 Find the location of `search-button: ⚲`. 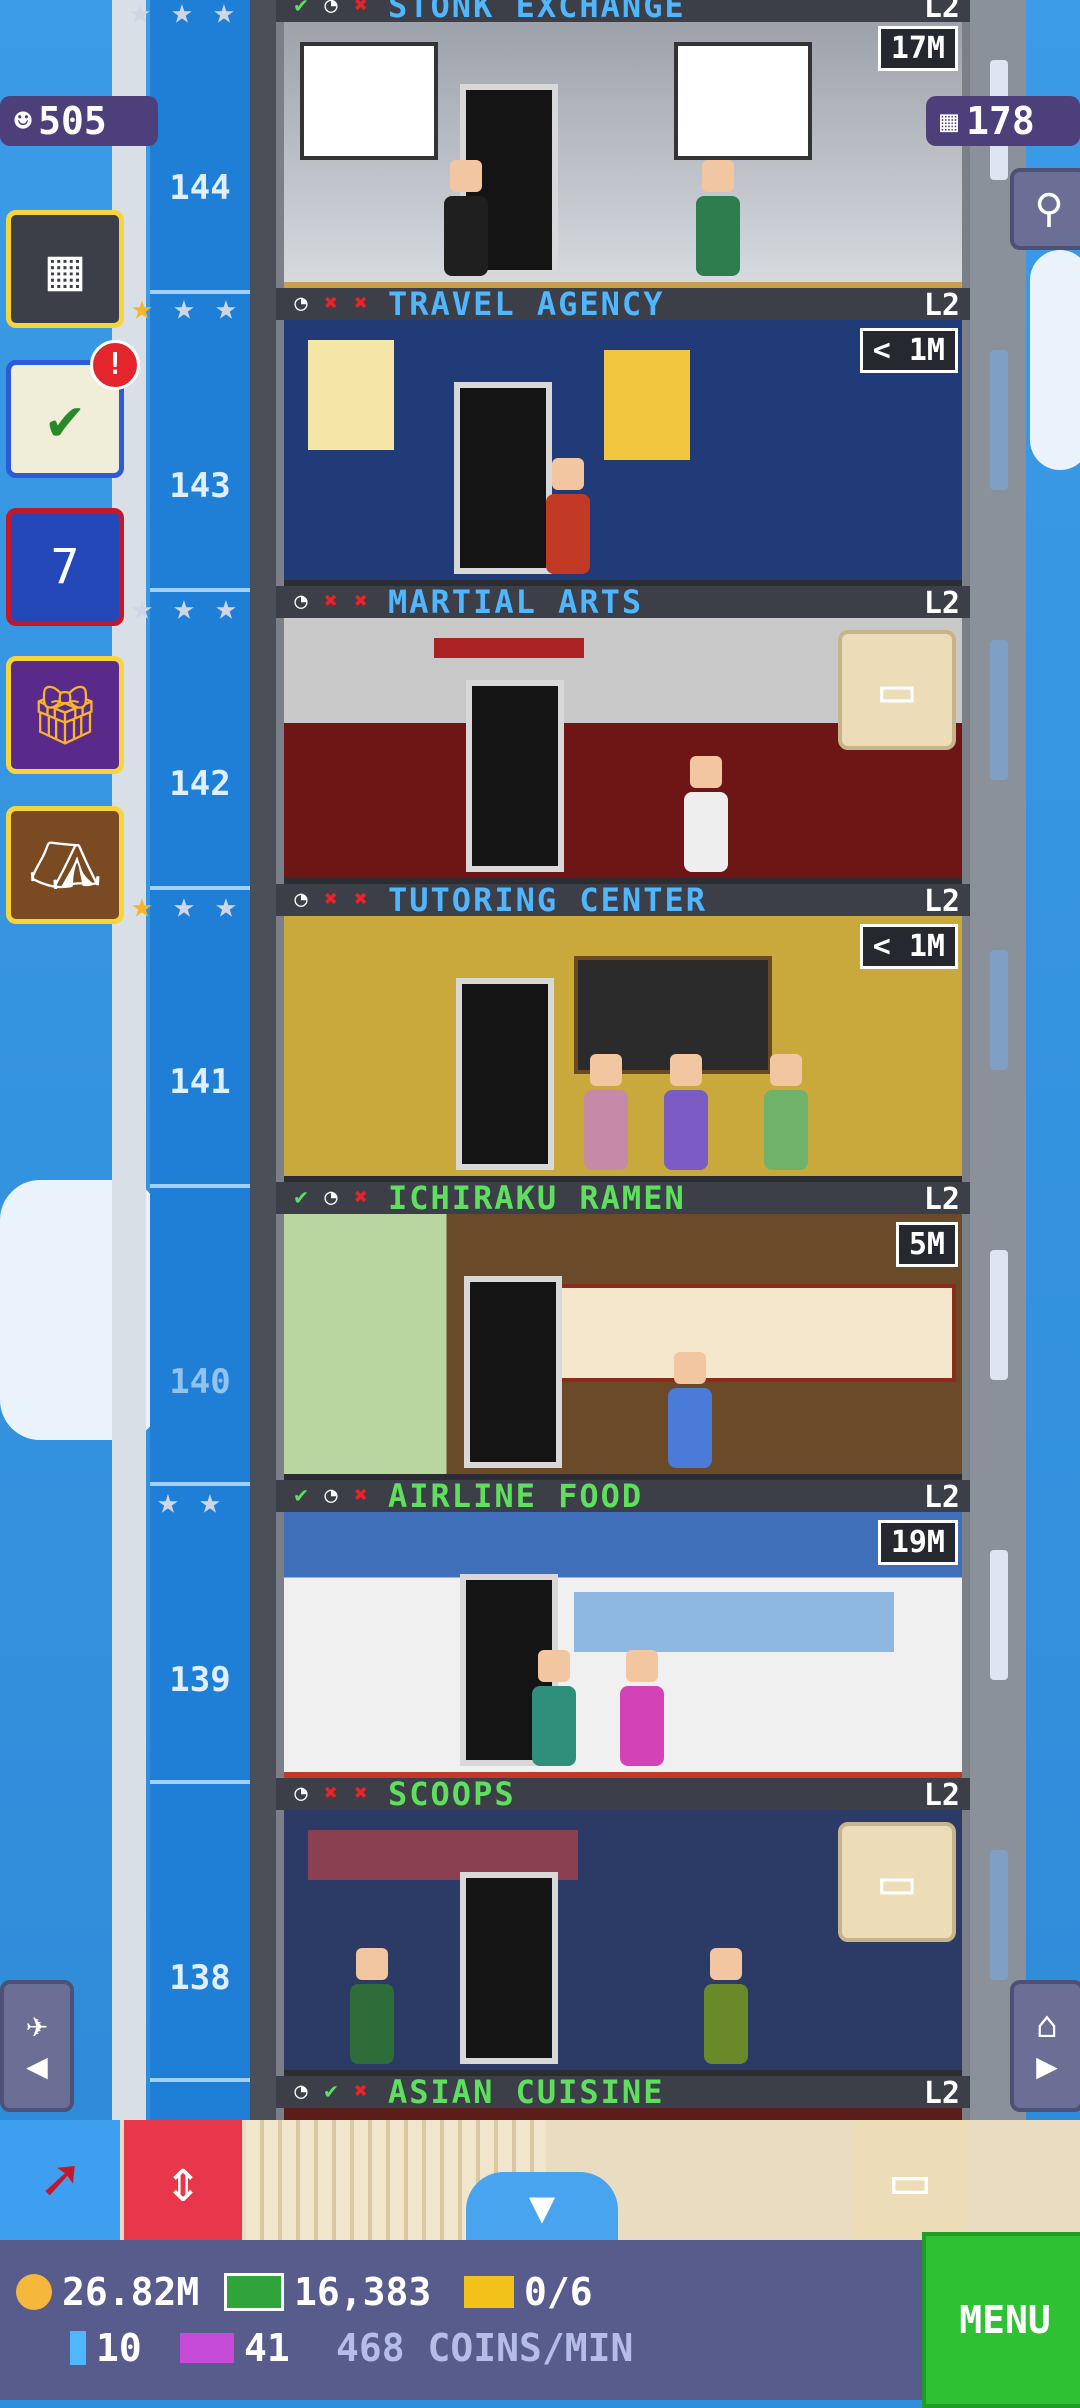

search-button: ⚲ is located at coordinates (1045, 209).